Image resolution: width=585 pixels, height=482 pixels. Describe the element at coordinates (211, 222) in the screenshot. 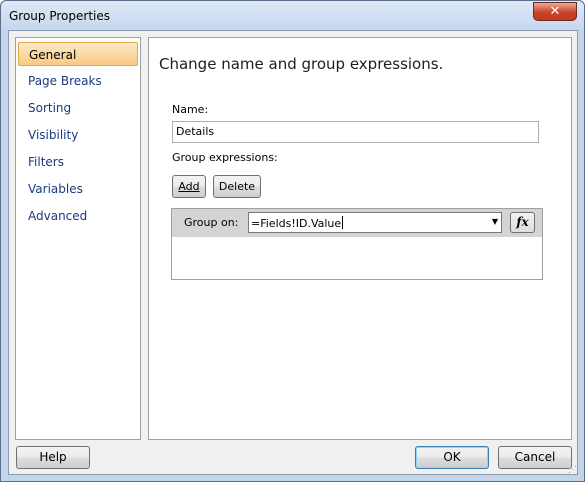

I see `group-on-label: Group on:` at that location.